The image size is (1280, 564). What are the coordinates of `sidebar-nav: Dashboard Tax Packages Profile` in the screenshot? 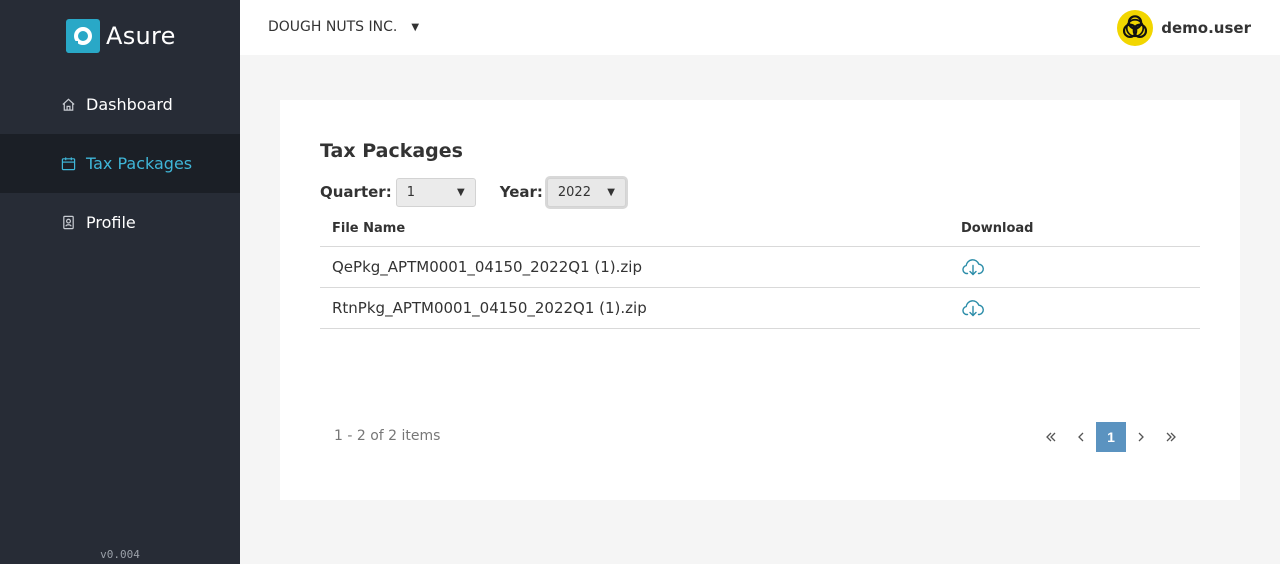 It's located at (120, 163).